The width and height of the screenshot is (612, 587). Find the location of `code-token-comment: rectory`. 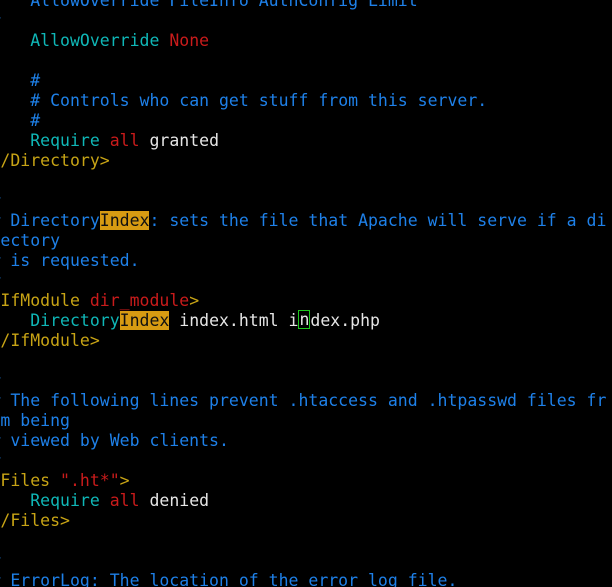

code-token-comment: rectory is located at coordinates (30, 240).